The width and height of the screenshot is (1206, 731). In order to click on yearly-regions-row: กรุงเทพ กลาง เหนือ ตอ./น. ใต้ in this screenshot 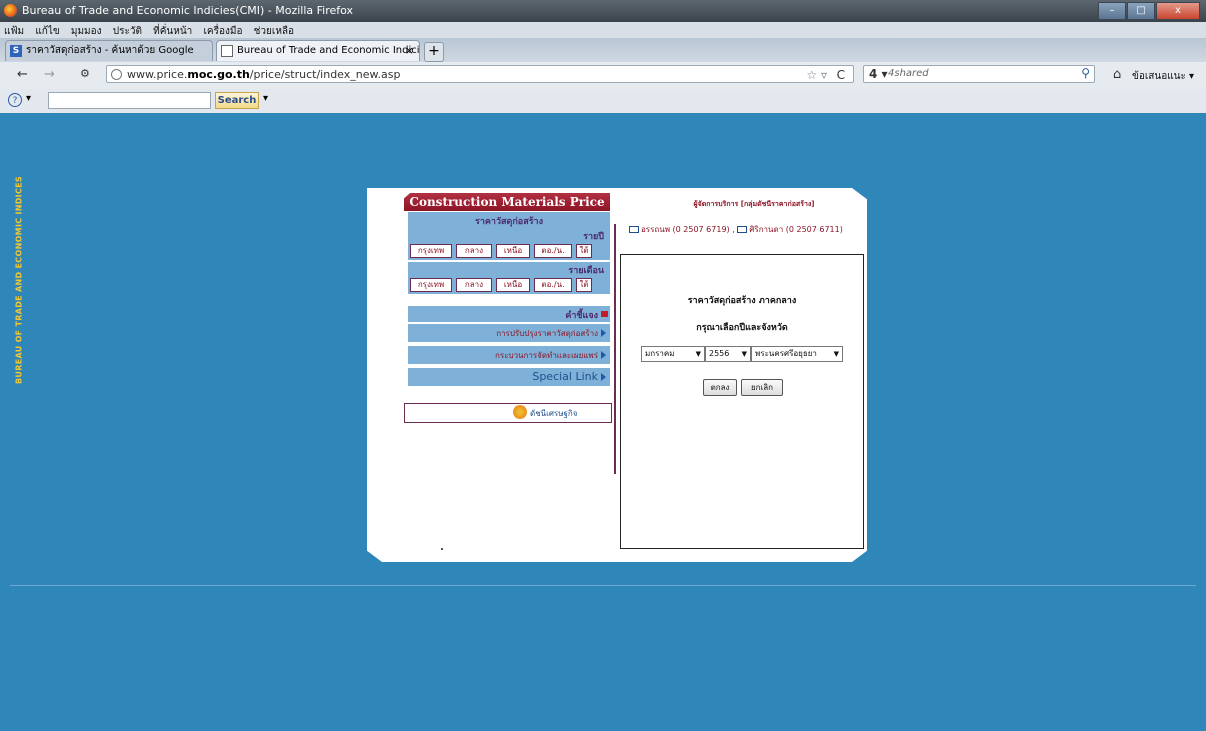, I will do `click(509, 251)`.